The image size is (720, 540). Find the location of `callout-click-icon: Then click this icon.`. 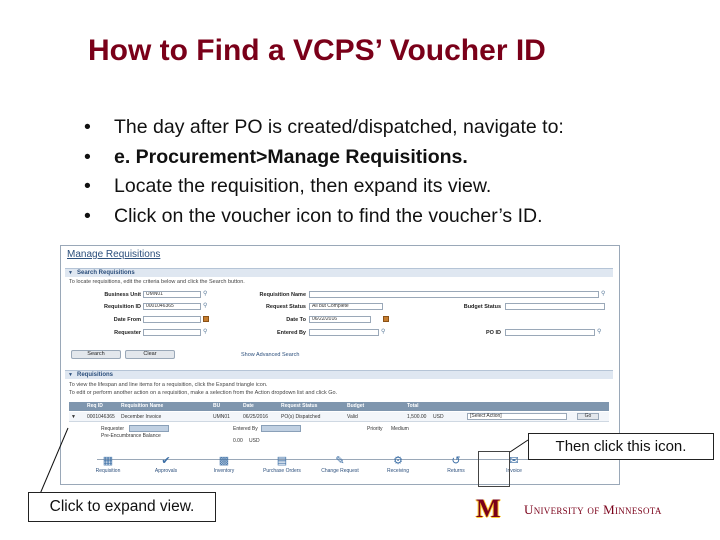

callout-click-icon: Then click this icon. is located at coordinates (621, 446).